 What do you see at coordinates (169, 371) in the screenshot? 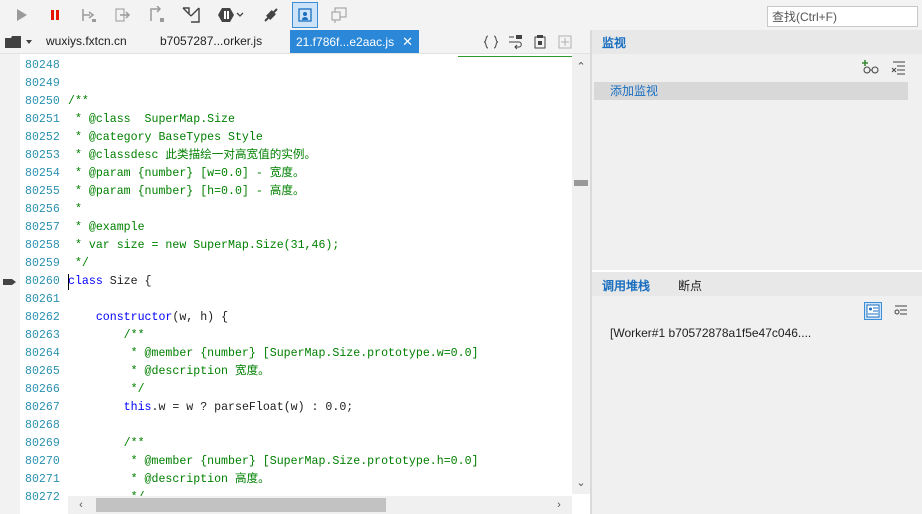
I see `line-source: * @description 宽度。` at bounding box center [169, 371].